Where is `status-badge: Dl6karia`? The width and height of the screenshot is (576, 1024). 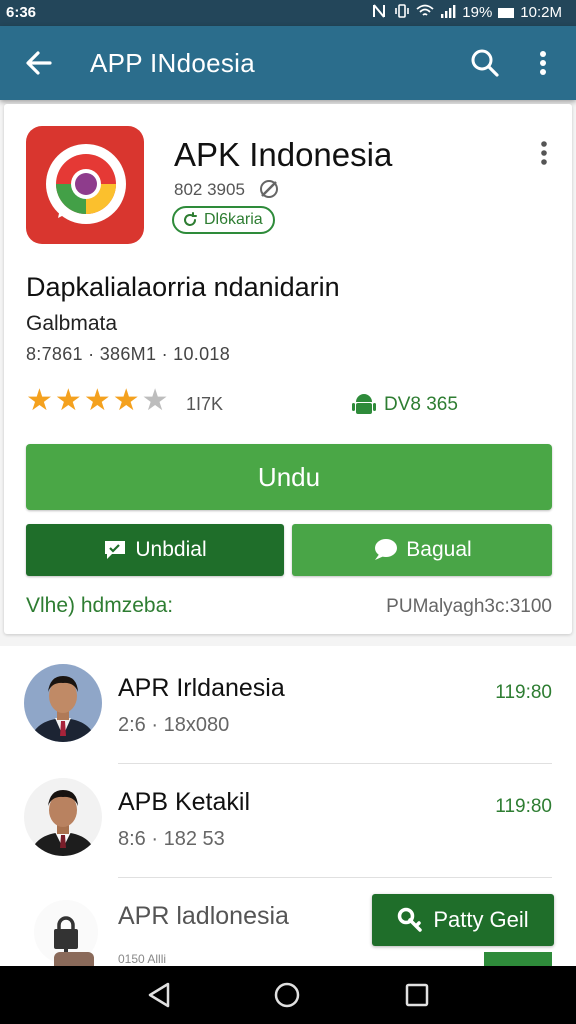 status-badge: Dl6karia is located at coordinates (223, 220).